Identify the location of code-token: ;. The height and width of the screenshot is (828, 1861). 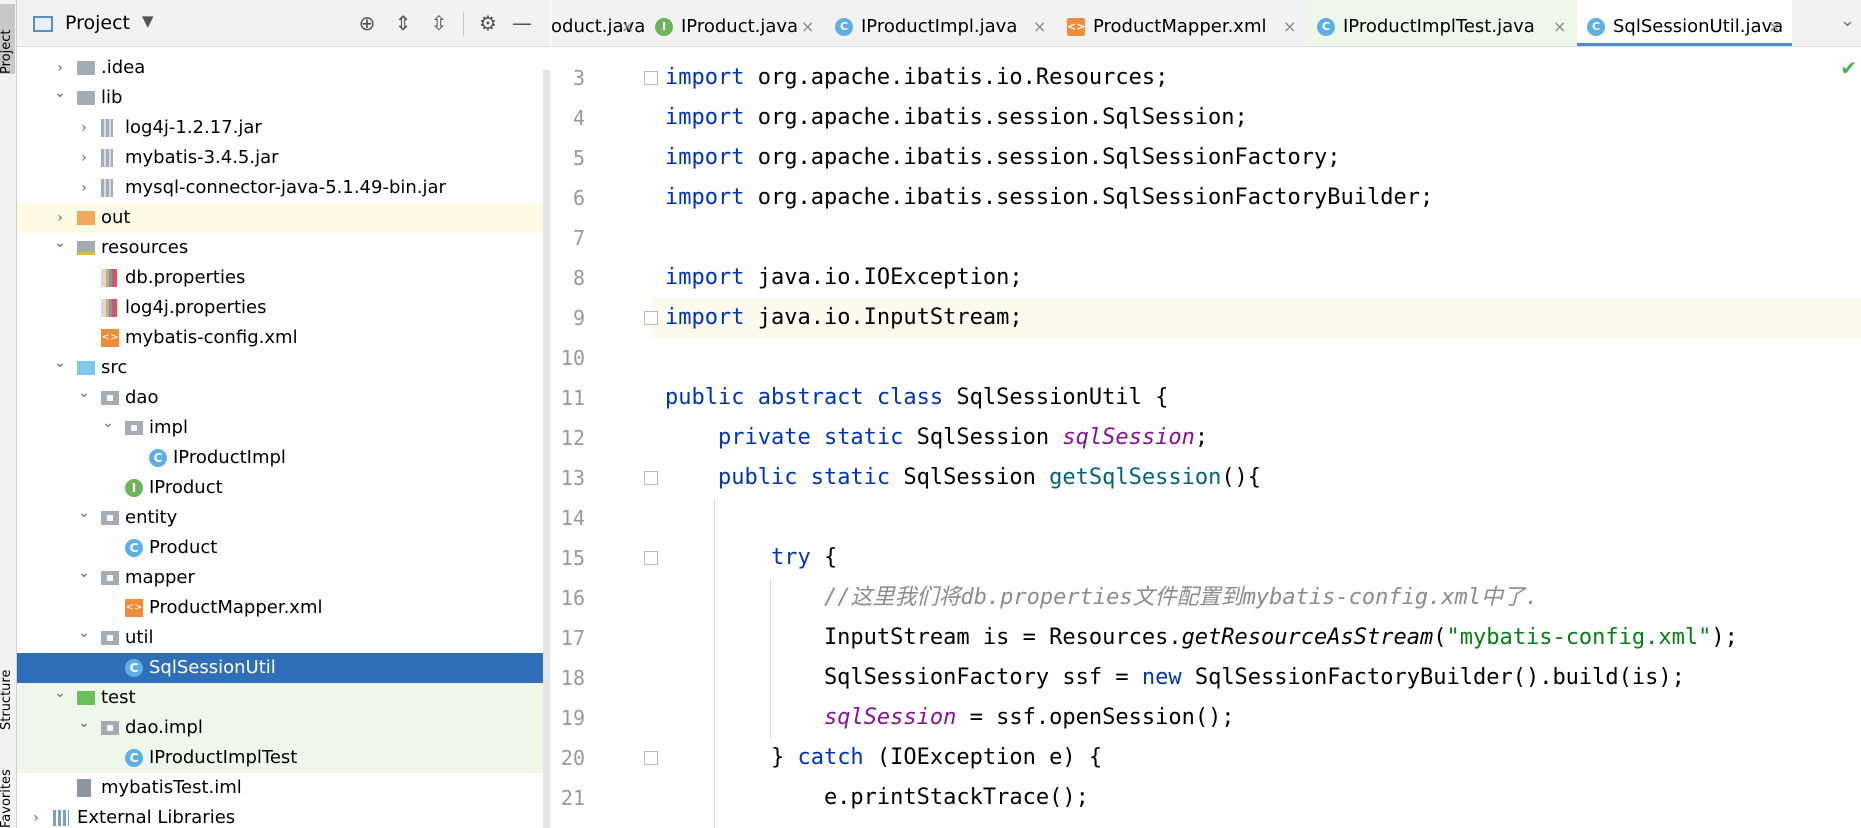
(1201, 437).